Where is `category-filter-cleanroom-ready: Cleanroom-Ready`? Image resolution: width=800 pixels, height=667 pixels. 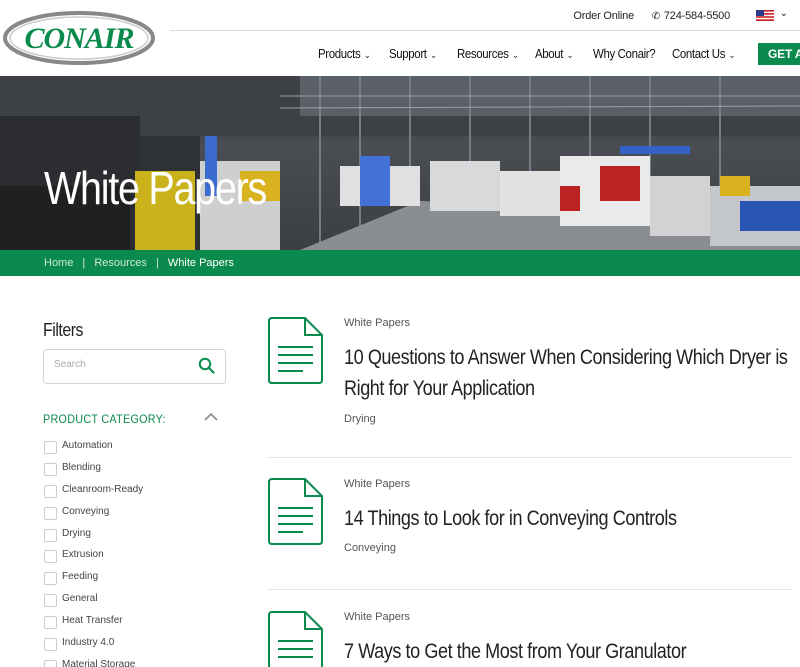
category-filter-cleanroom-ready: Cleanroom-Ready is located at coordinates (138, 492).